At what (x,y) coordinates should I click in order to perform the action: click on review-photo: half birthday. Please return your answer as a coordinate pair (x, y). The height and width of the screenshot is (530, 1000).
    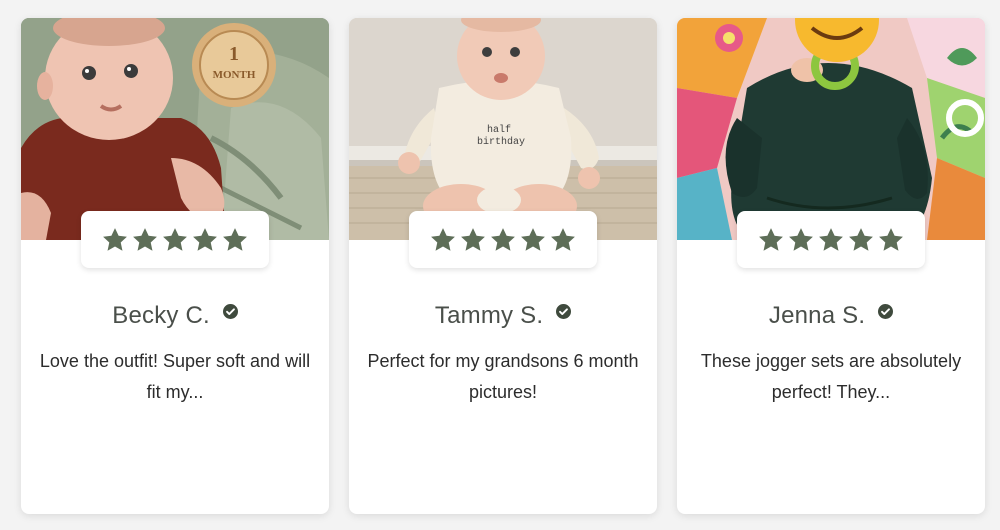
    Looking at the image, I should click on (503, 129).